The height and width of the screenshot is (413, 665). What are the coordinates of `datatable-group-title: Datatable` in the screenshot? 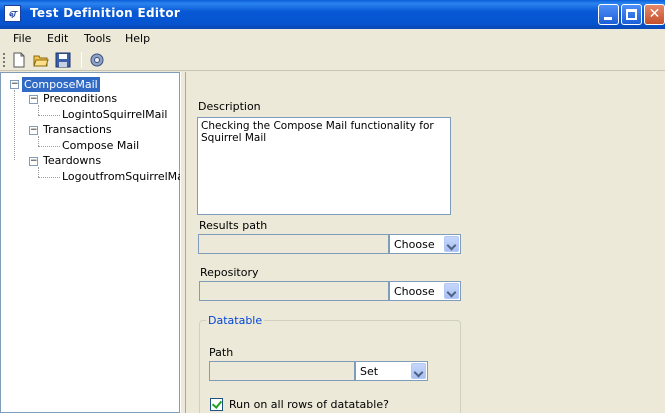 It's located at (235, 320).